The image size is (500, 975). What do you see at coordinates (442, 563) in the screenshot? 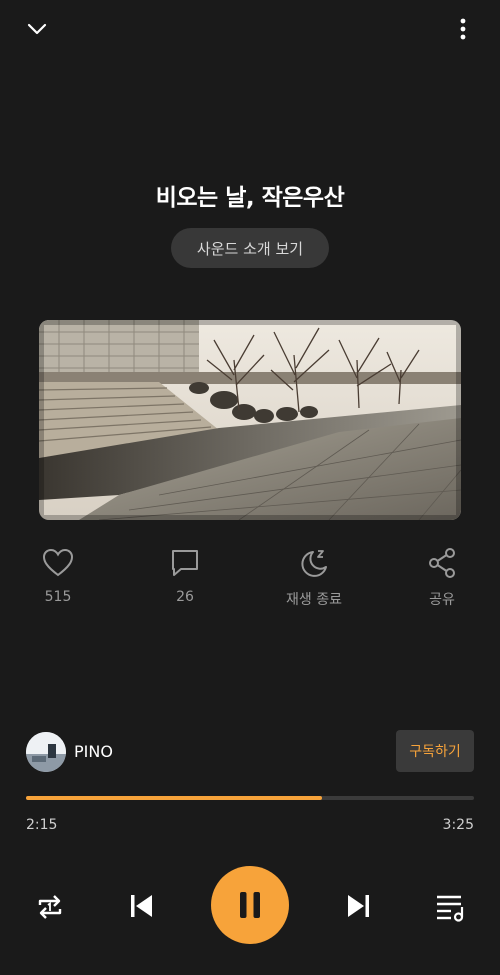
I see `share-icon` at bounding box center [442, 563].